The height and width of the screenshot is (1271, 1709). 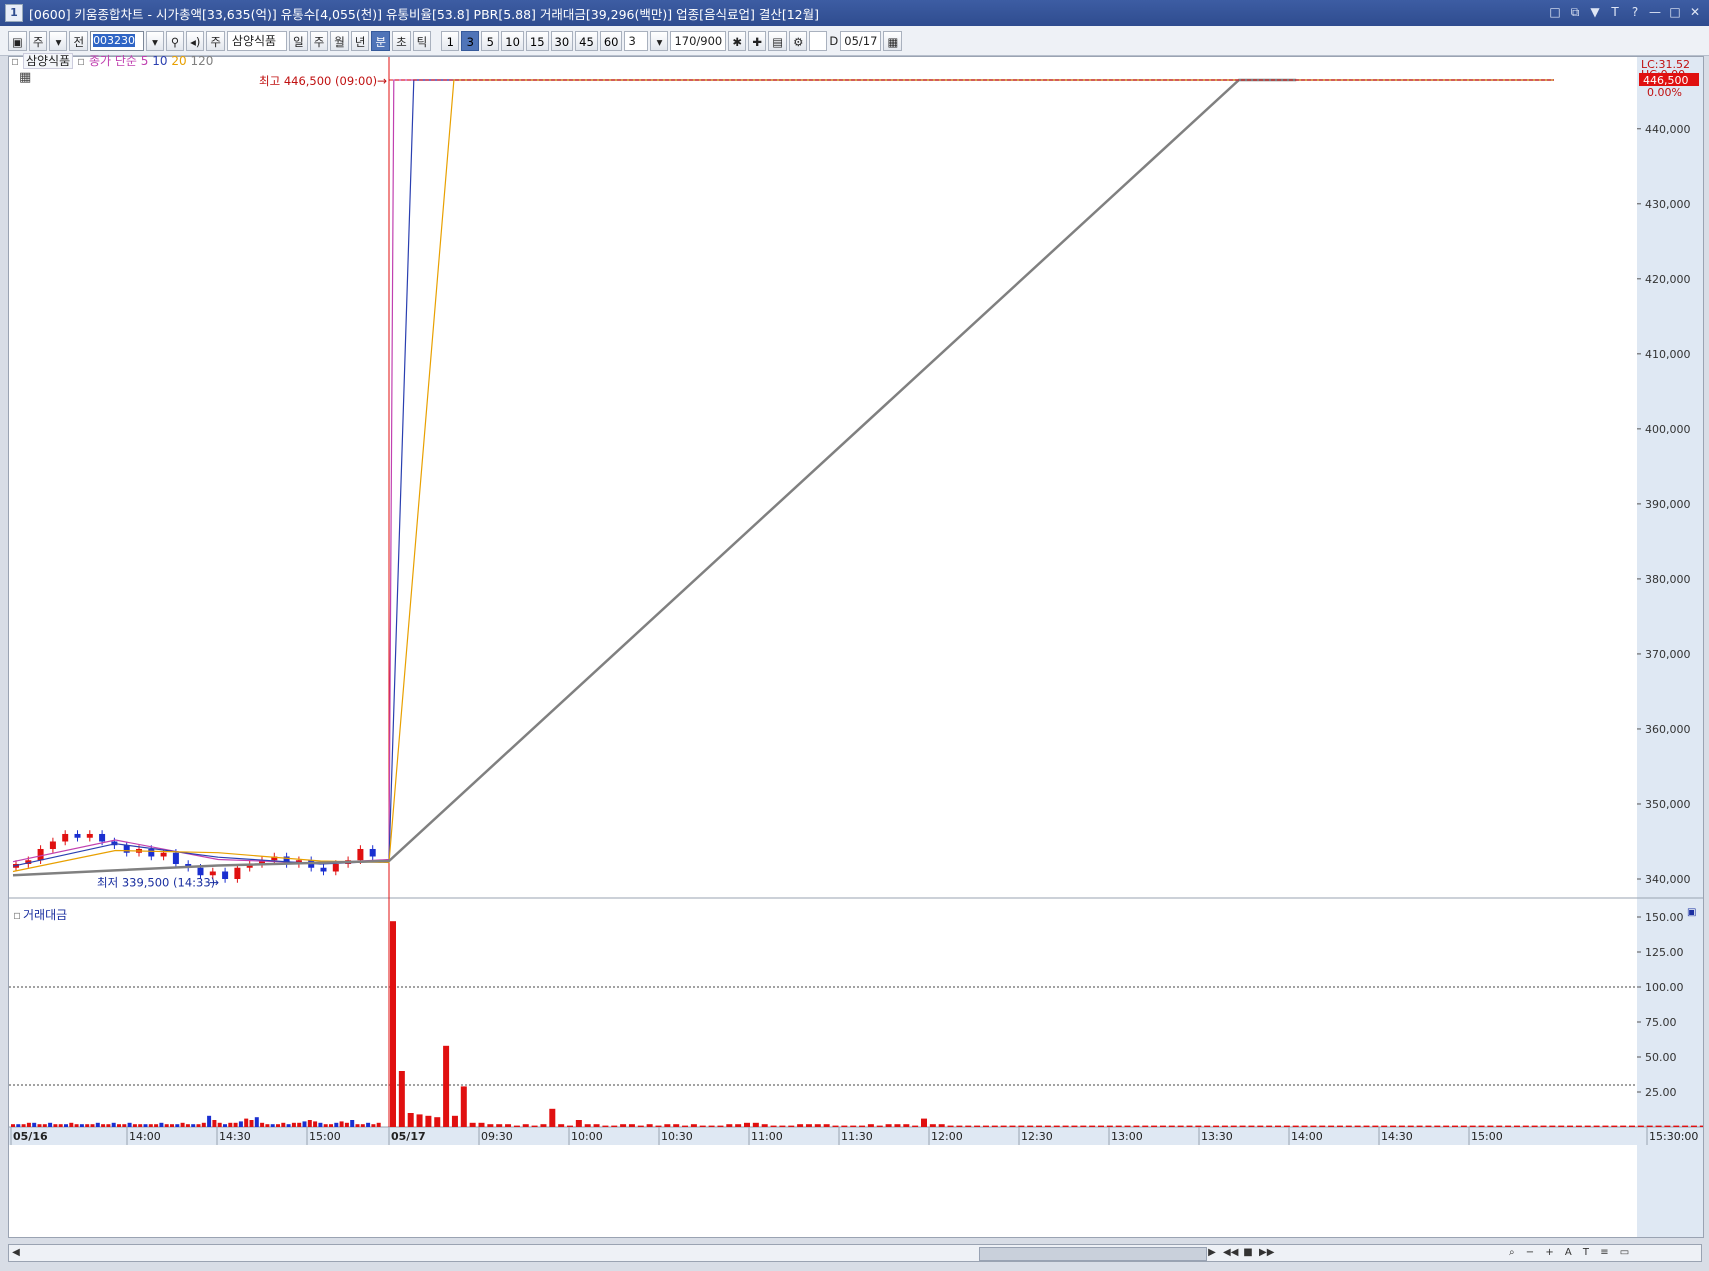 I want to click on rewind-icon: ◀◀, so click(x=1230, y=1253).